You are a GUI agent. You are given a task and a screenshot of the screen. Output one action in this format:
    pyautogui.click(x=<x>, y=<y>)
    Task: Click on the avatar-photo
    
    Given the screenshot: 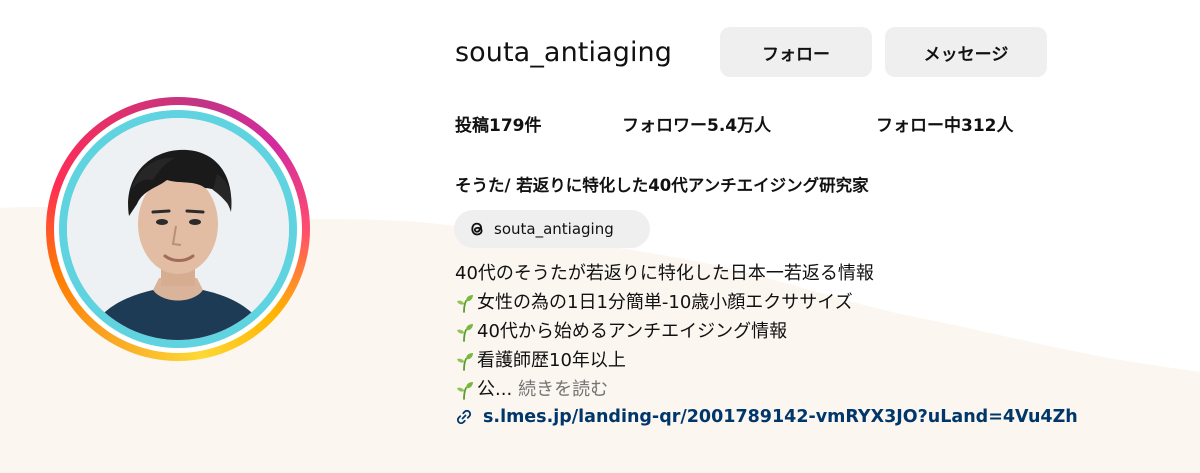 What is the action you would take?
    pyautogui.click(x=178, y=229)
    